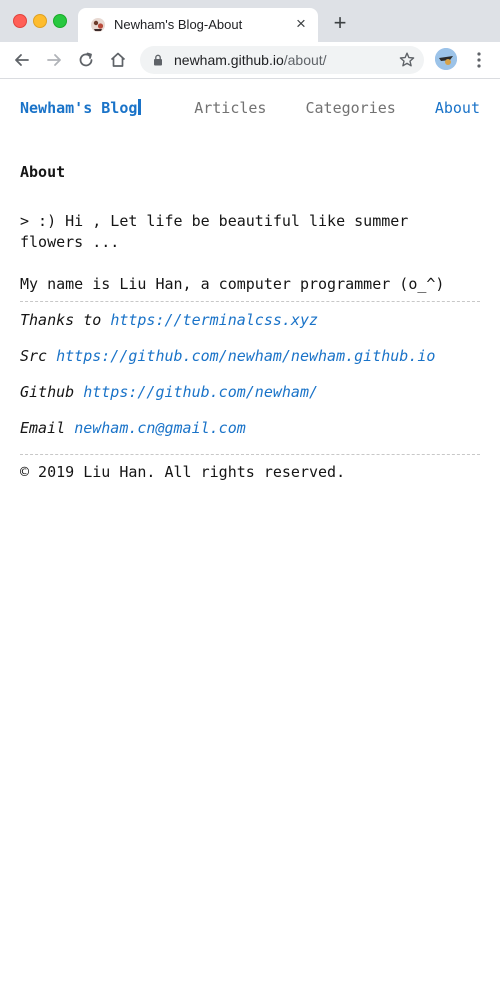 The height and width of the screenshot is (992, 500). What do you see at coordinates (479, 60) in the screenshot?
I see `browser-menu-icon` at bounding box center [479, 60].